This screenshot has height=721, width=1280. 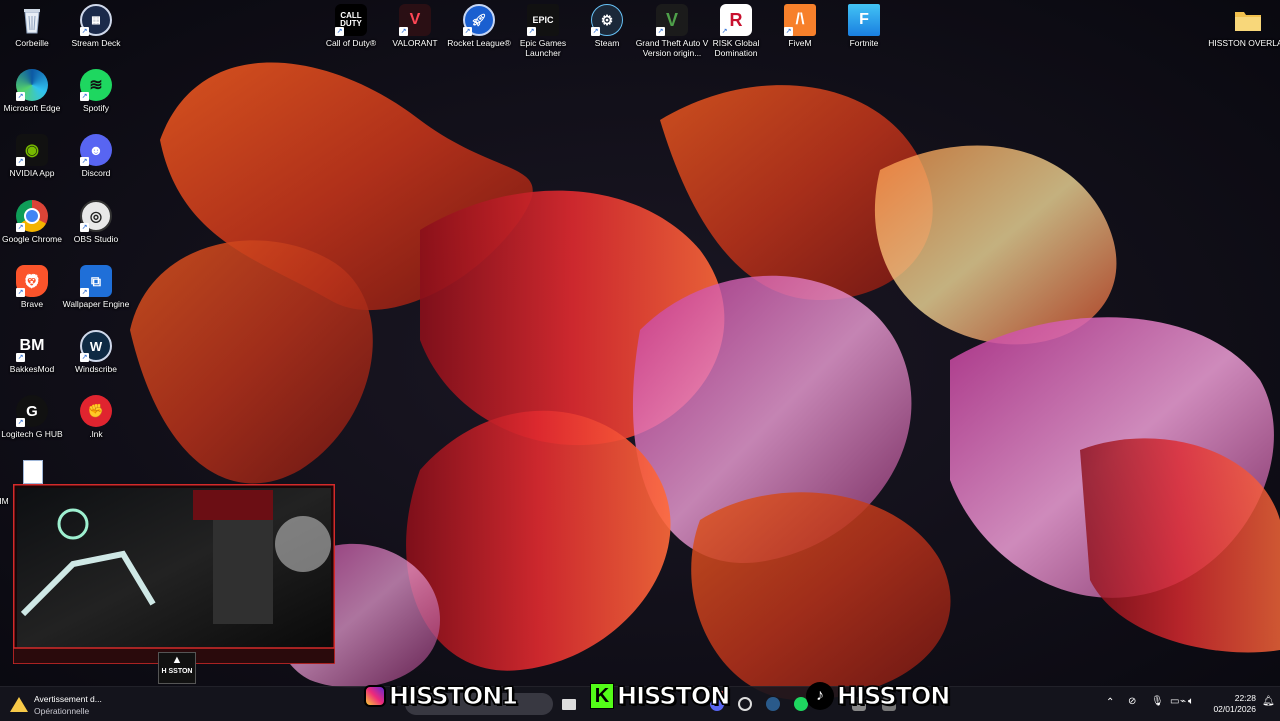 What do you see at coordinates (19, 704) in the screenshot?
I see `warning-icon` at bounding box center [19, 704].